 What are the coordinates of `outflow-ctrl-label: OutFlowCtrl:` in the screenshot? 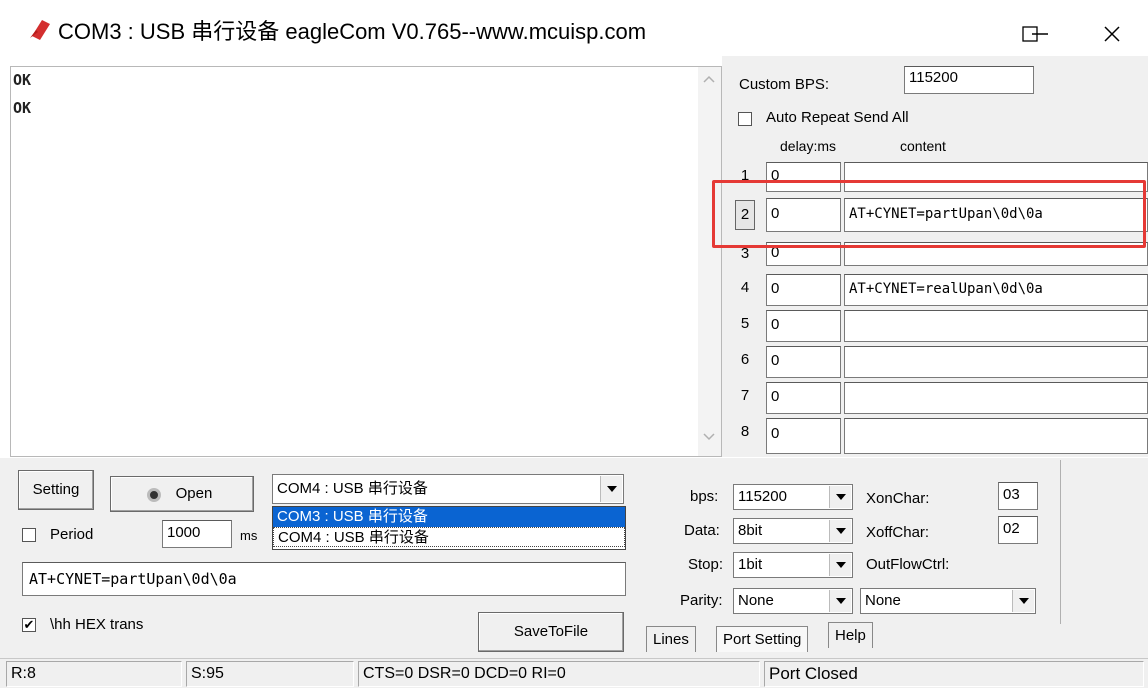 It's located at (908, 564).